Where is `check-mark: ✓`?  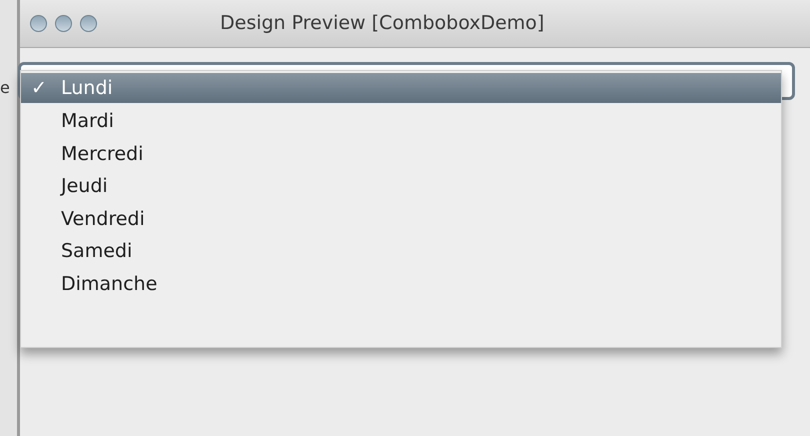 check-mark: ✓ is located at coordinates (39, 87).